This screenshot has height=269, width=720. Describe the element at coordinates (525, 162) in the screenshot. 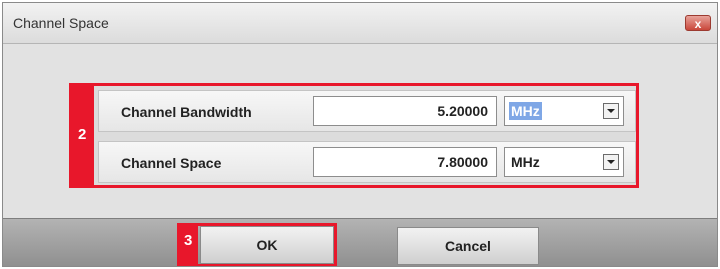

I see `channel-space-unit-value: MHz` at that location.